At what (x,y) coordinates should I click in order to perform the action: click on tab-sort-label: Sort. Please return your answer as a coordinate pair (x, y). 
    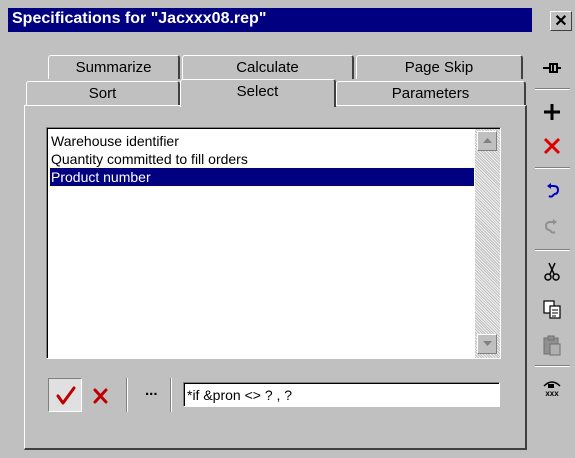
    Looking at the image, I should click on (102, 93).